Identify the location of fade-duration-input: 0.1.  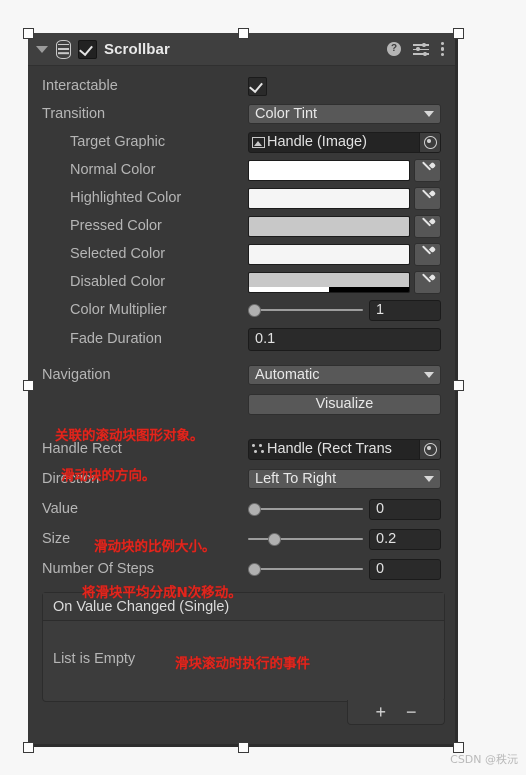
(344, 339).